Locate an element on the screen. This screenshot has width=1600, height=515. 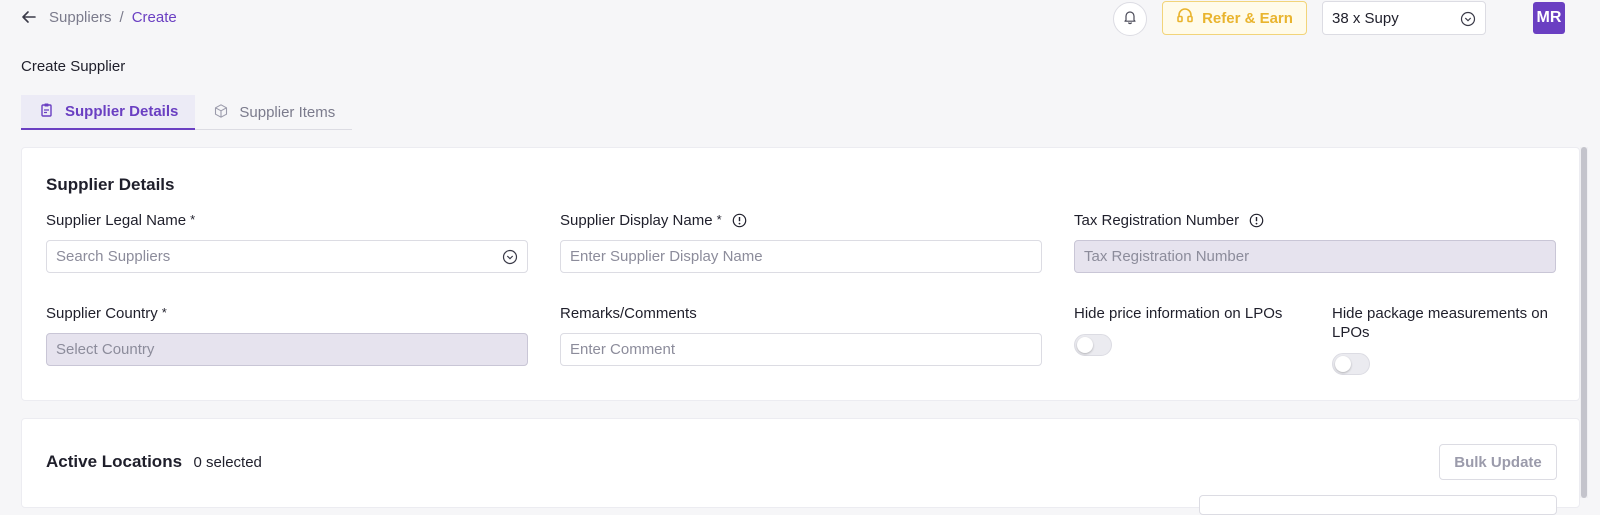
hide-price-toggle is located at coordinates (1093, 345).